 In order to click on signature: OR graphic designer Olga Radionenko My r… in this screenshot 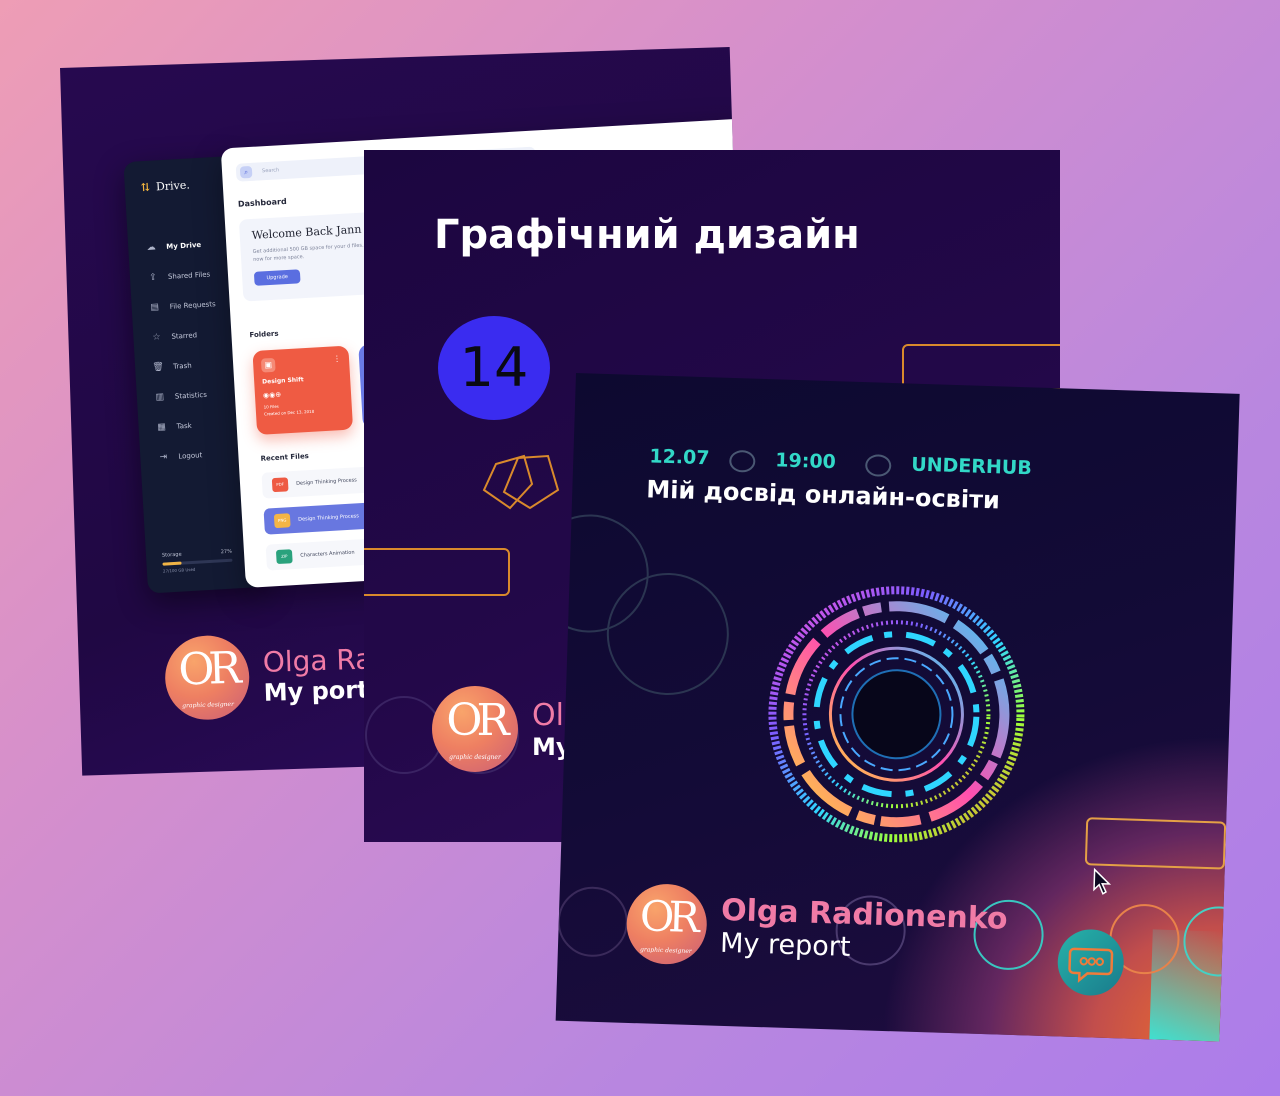, I will do `click(816, 928)`.